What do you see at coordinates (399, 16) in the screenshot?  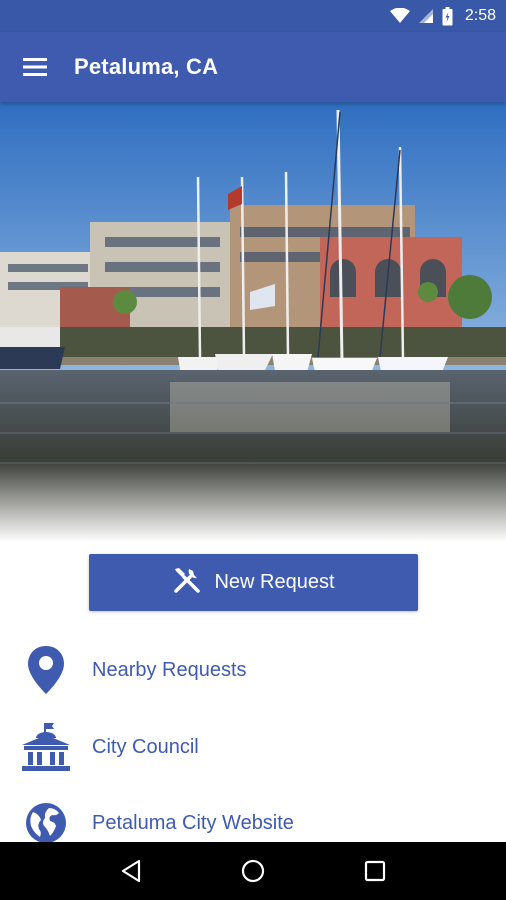 I see `wifi-icon` at bounding box center [399, 16].